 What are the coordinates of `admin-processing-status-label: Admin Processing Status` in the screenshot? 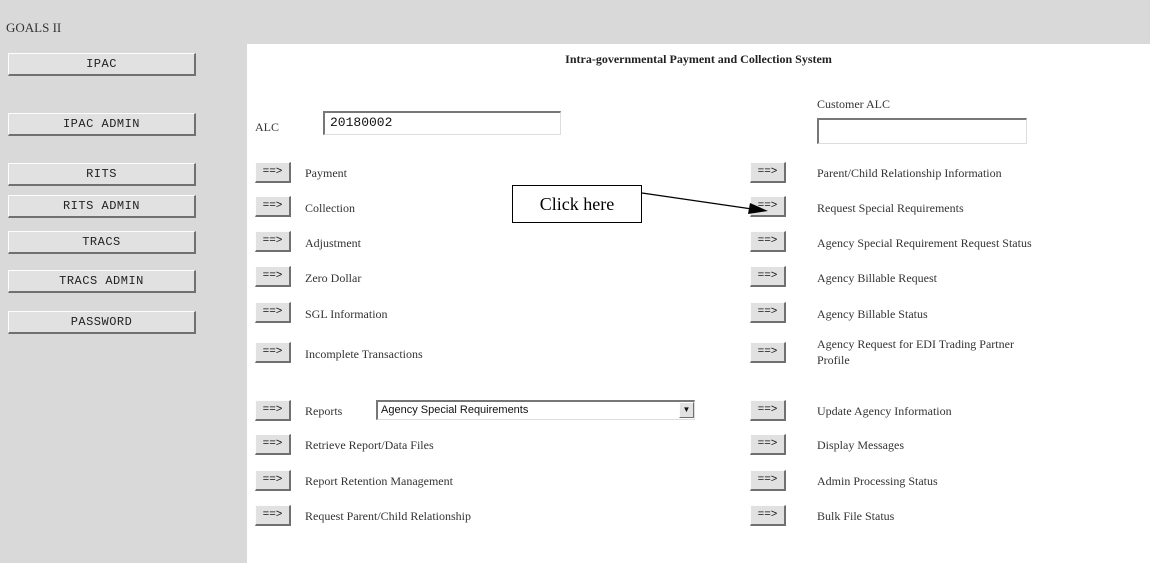 It's located at (877, 481).